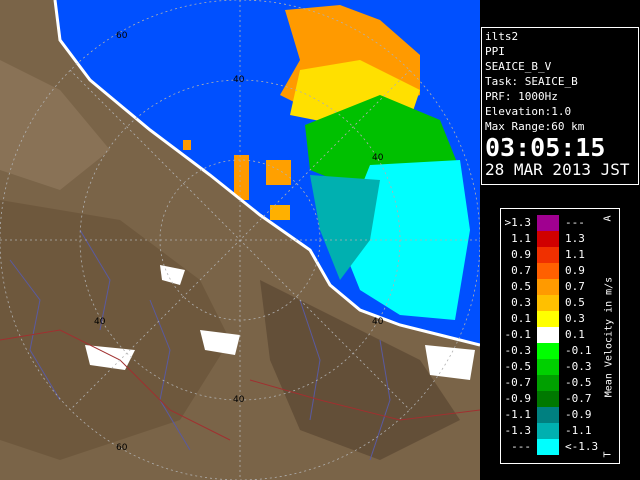 The image size is (640, 480). Describe the element at coordinates (608, 218) in the screenshot. I see `legend-side-top: A` at that location.